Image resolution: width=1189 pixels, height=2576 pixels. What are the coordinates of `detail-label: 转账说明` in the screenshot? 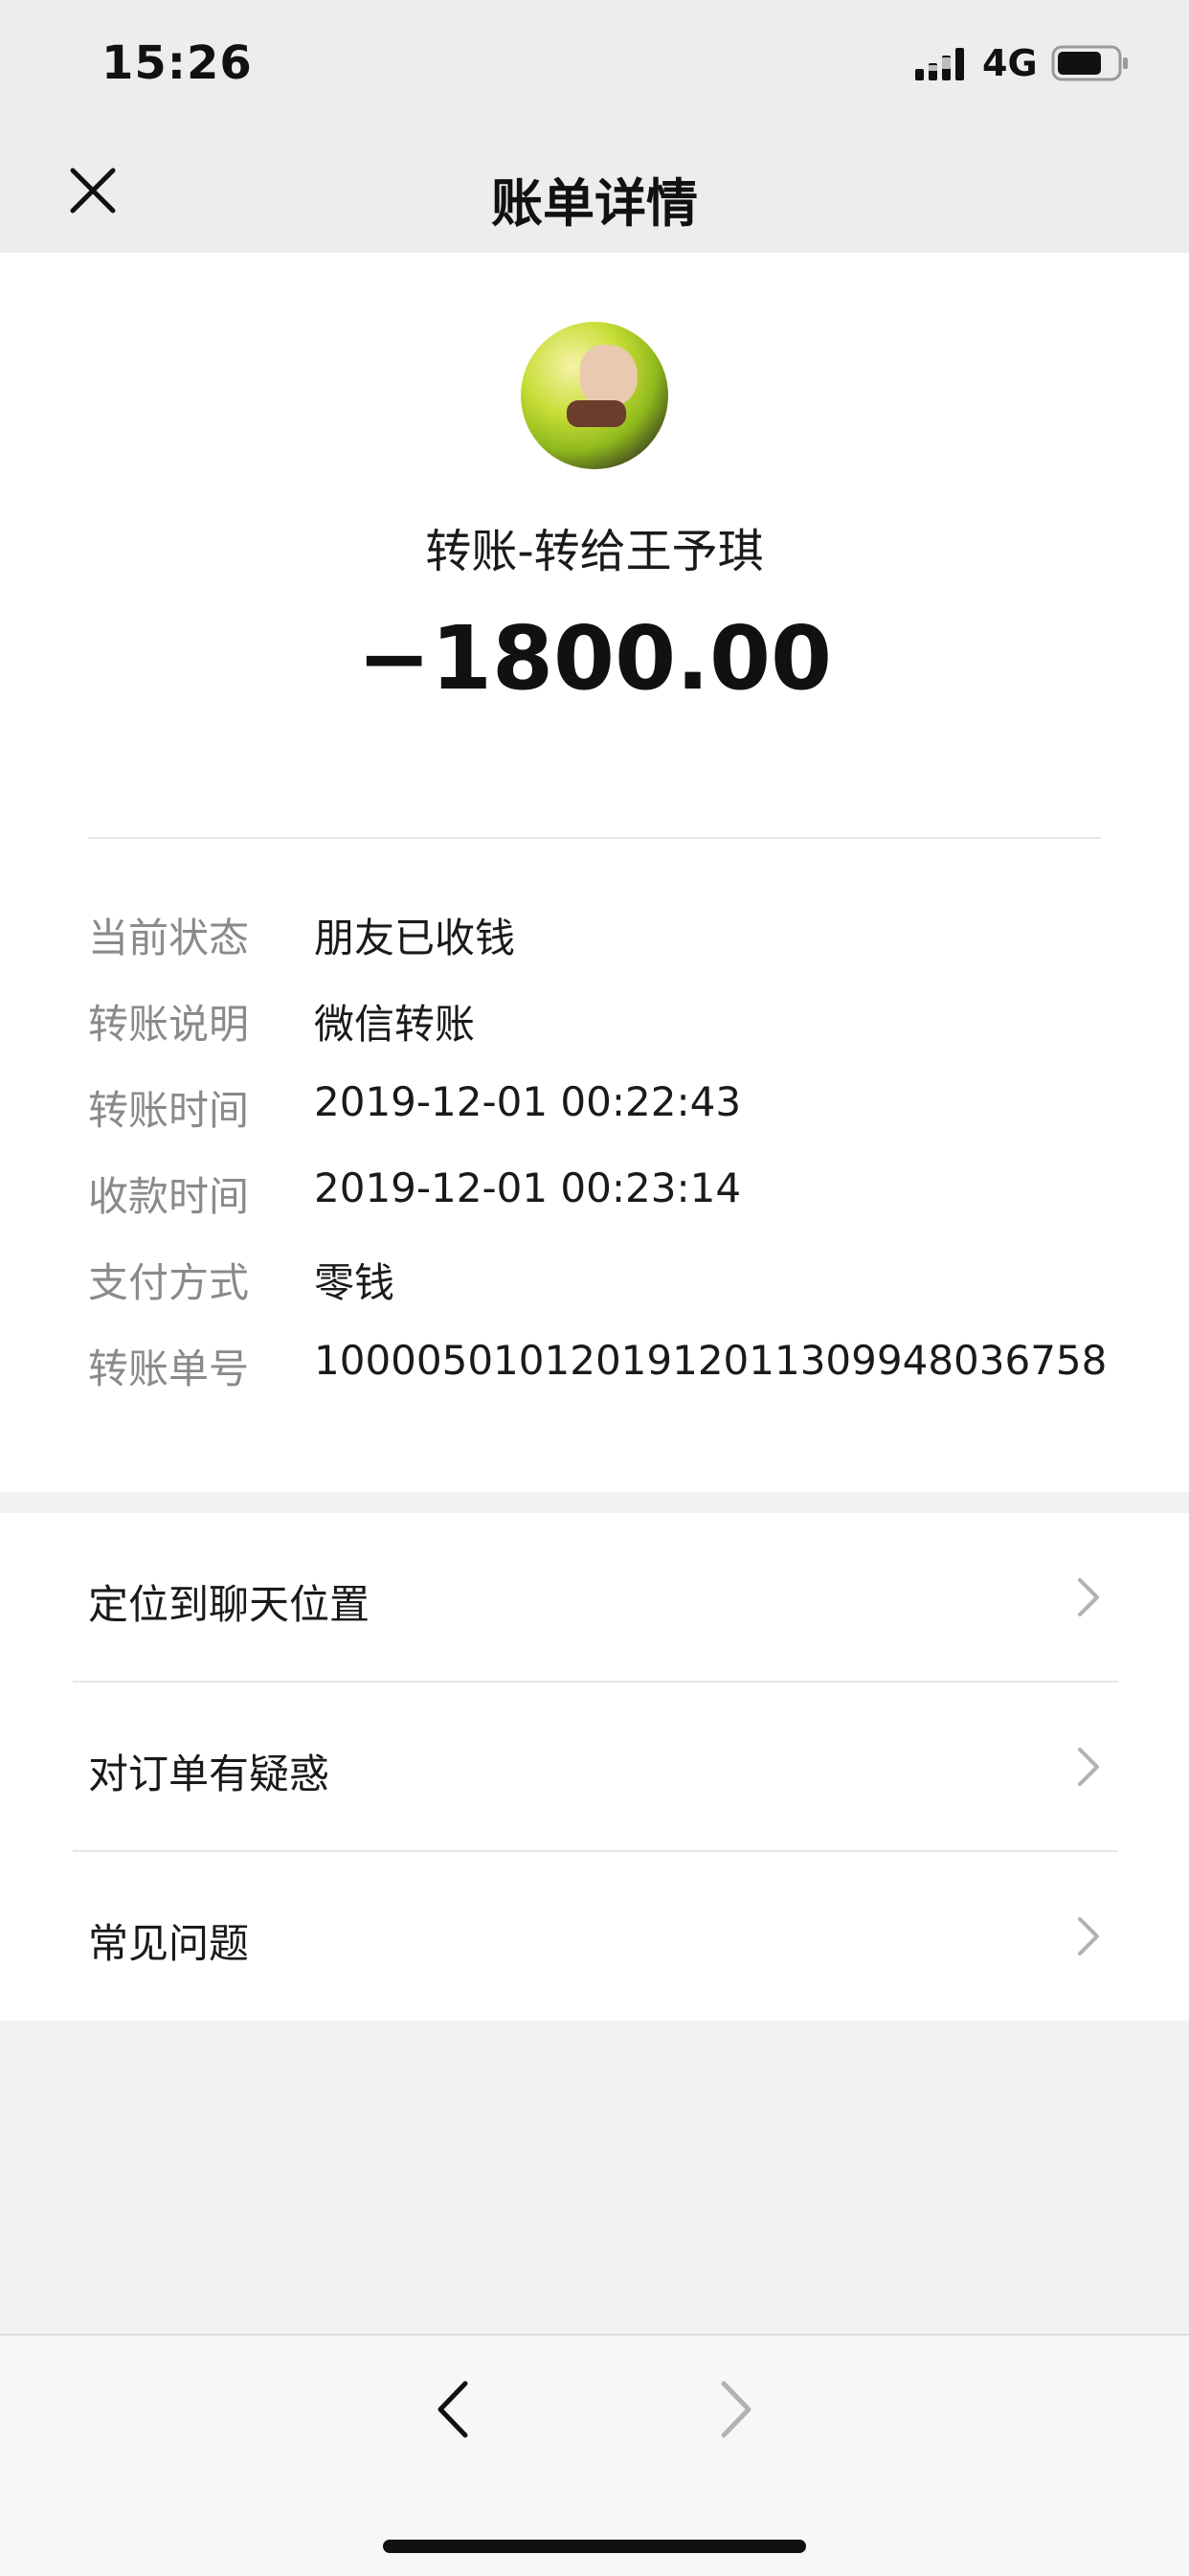 It's located at (169, 1024).